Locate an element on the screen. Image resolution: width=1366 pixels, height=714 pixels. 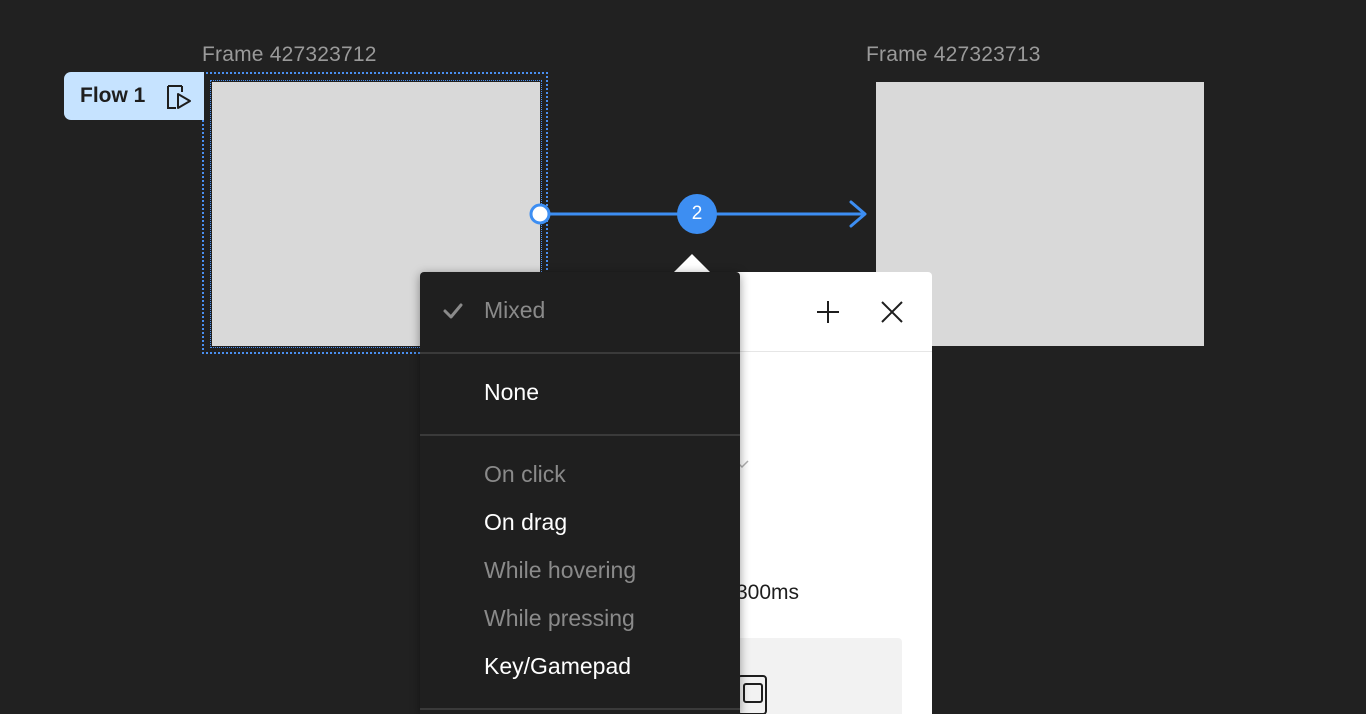
menu-item-key-gamepad: Key/Gamepad is located at coordinates (557, 666).